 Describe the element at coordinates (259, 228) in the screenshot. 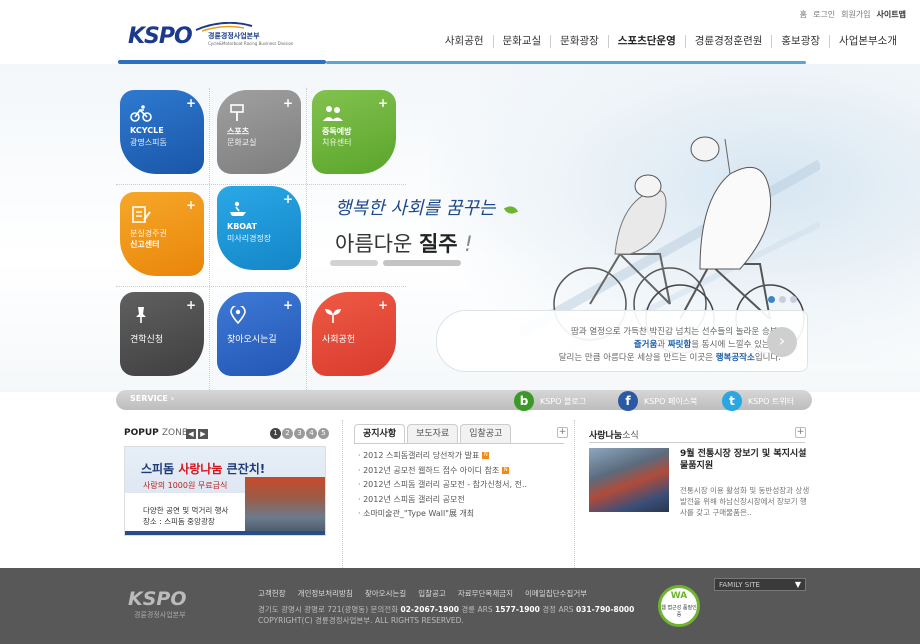

I see `tile-kboat: + KBOAT 미사리경정장` at that location.